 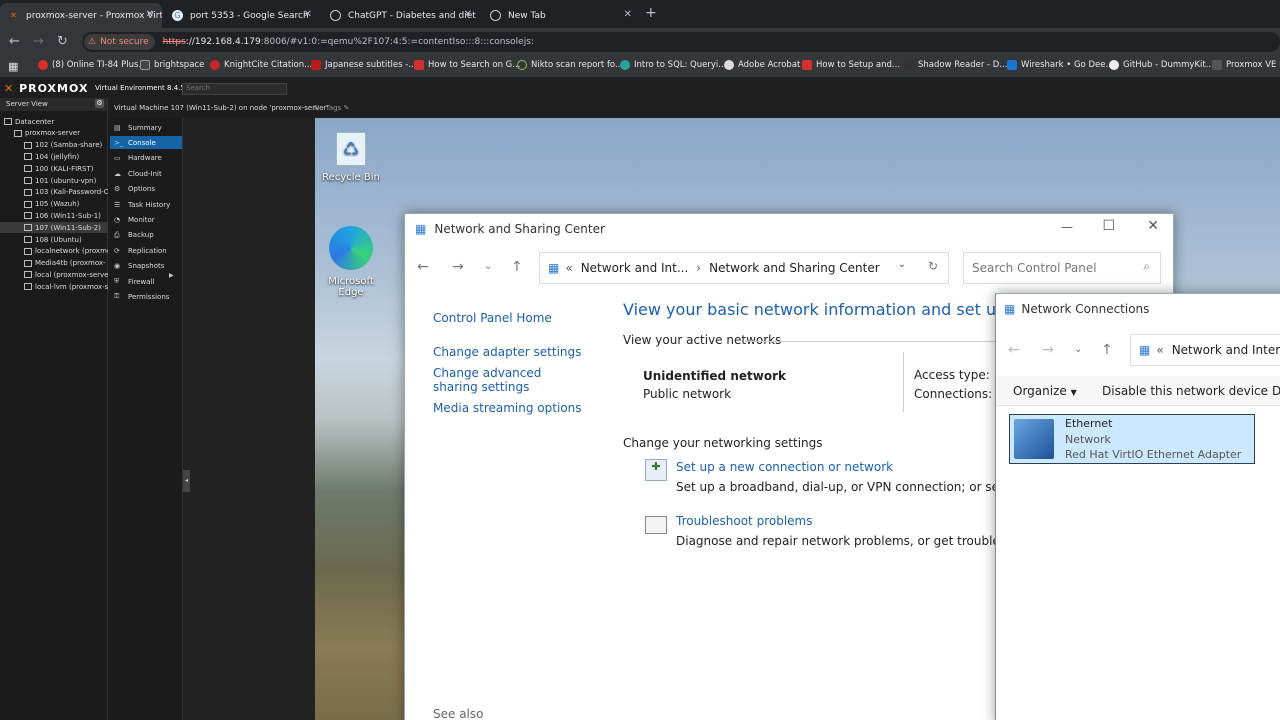 I want to click on bookmark: Adobe Acrobat, so click(x=762, y=65).